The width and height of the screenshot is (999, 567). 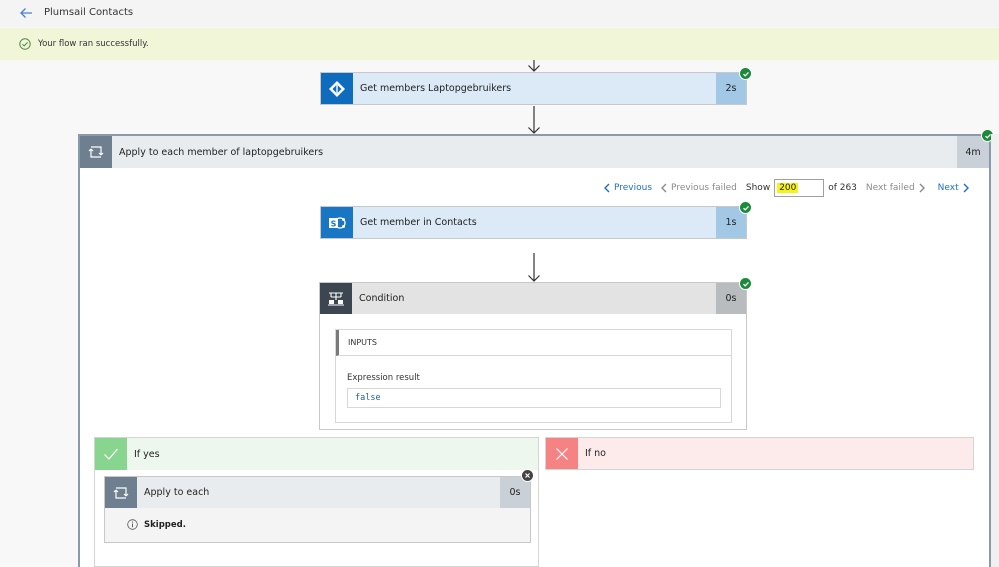 I want to click on if-yes-header: If yes, so click(x=316, y=454).